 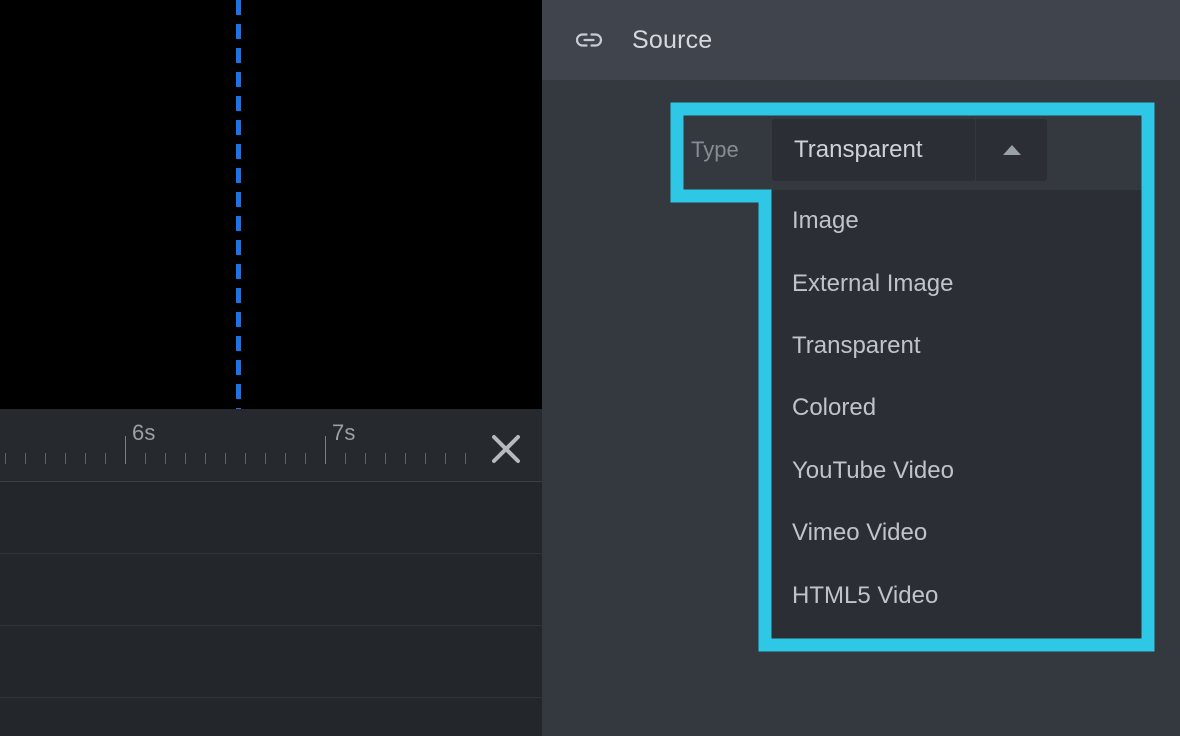 What do you see at coordinates (957, 533) in the screenshot?
I see `dropdown-item-vimeo-video: Vimeo Video` at bounding box center [957, 533].